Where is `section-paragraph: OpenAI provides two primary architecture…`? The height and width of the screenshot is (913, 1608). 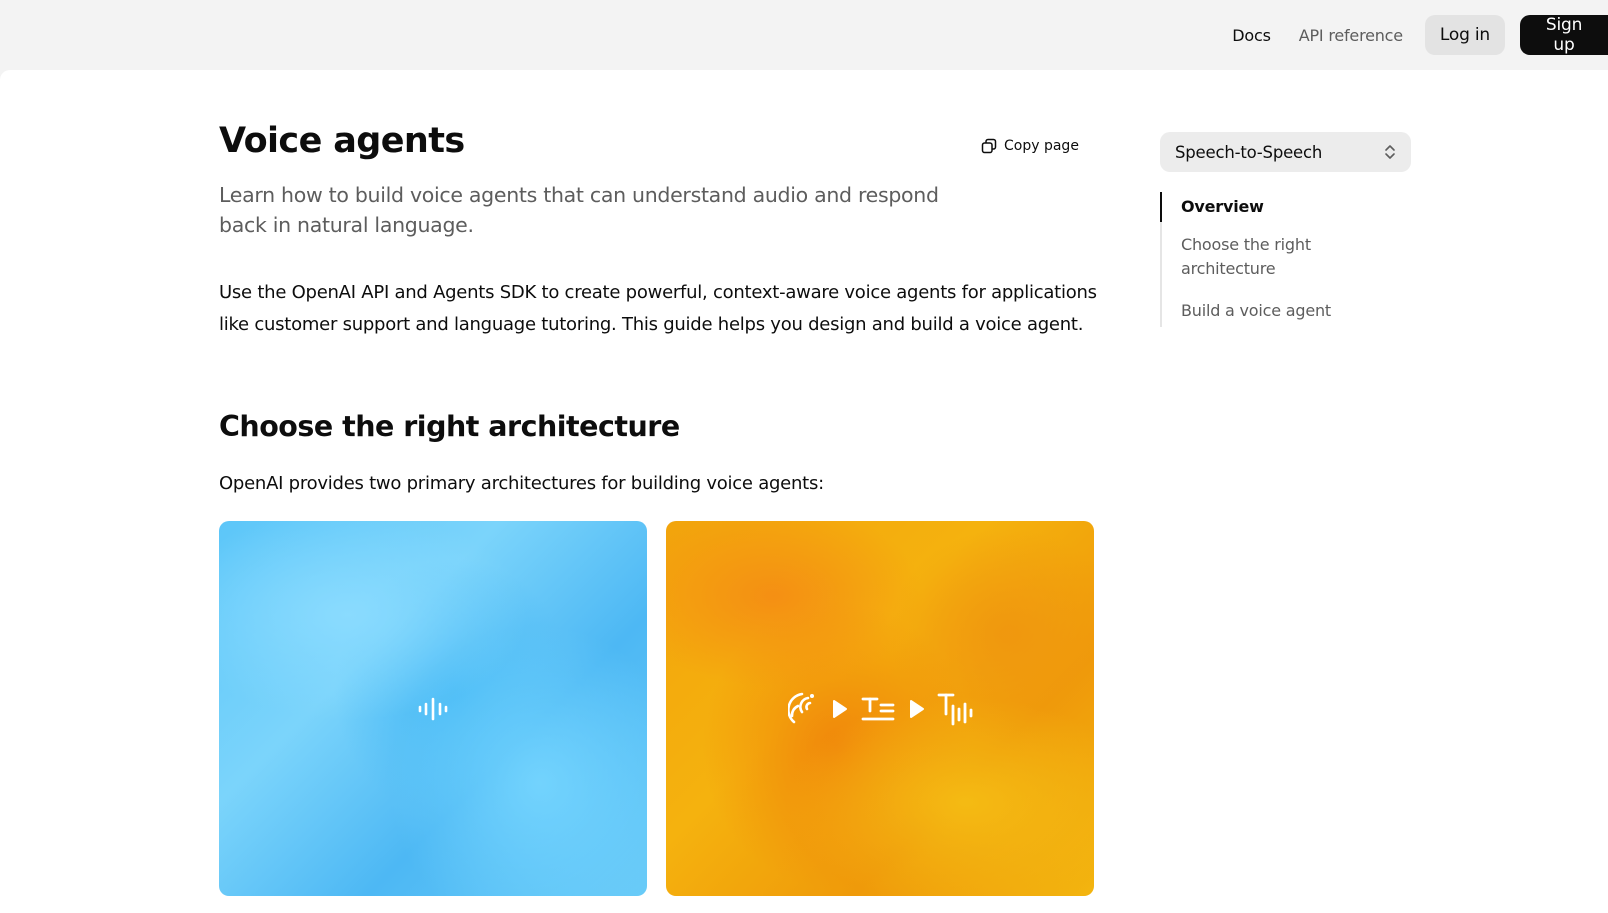
section-paragraph: OpenAI provides two primary architecture… is located at coordinates (521, 483).